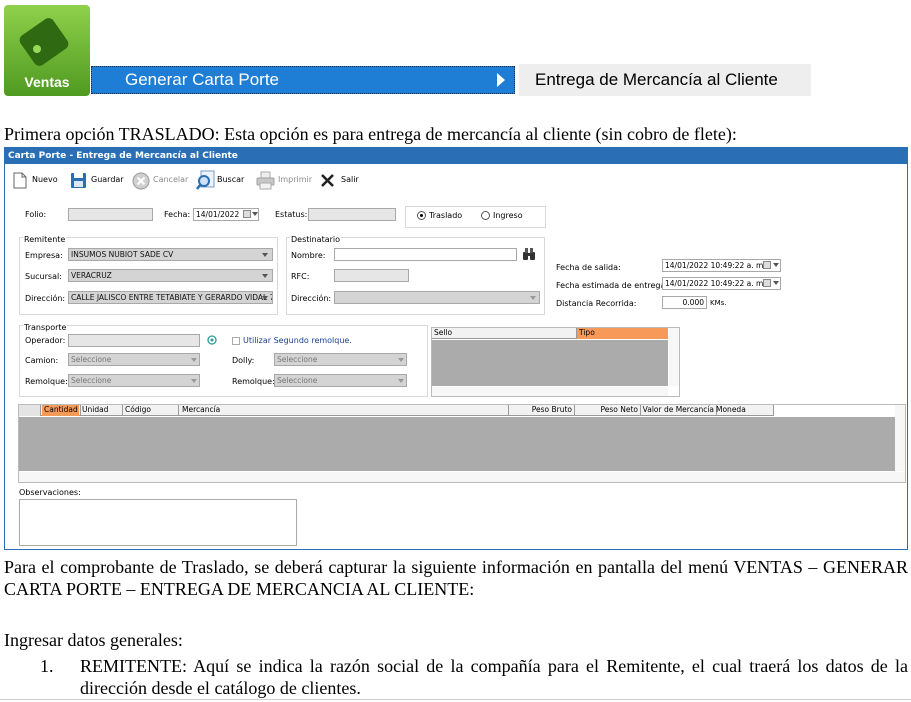  What do you see at coordinates (541, 410) in the screenshot?
I see `mercancia-column-header: Peso Bruto` at bounding box center [541, 410].